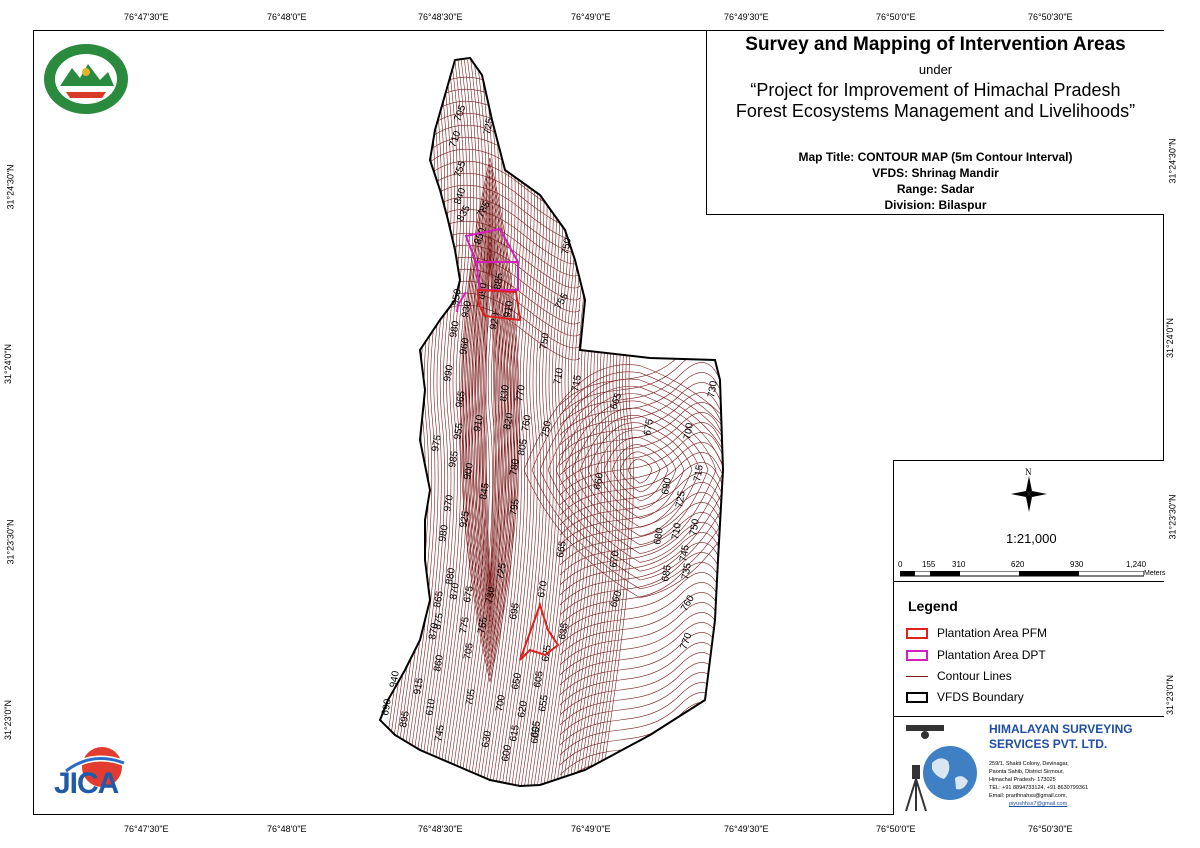 This screenshot has width=1200, height=848. What do you see at coordinates (439, 599) in the screenshot?
I see `contour-label: 865` at bounding box center [439, 599].